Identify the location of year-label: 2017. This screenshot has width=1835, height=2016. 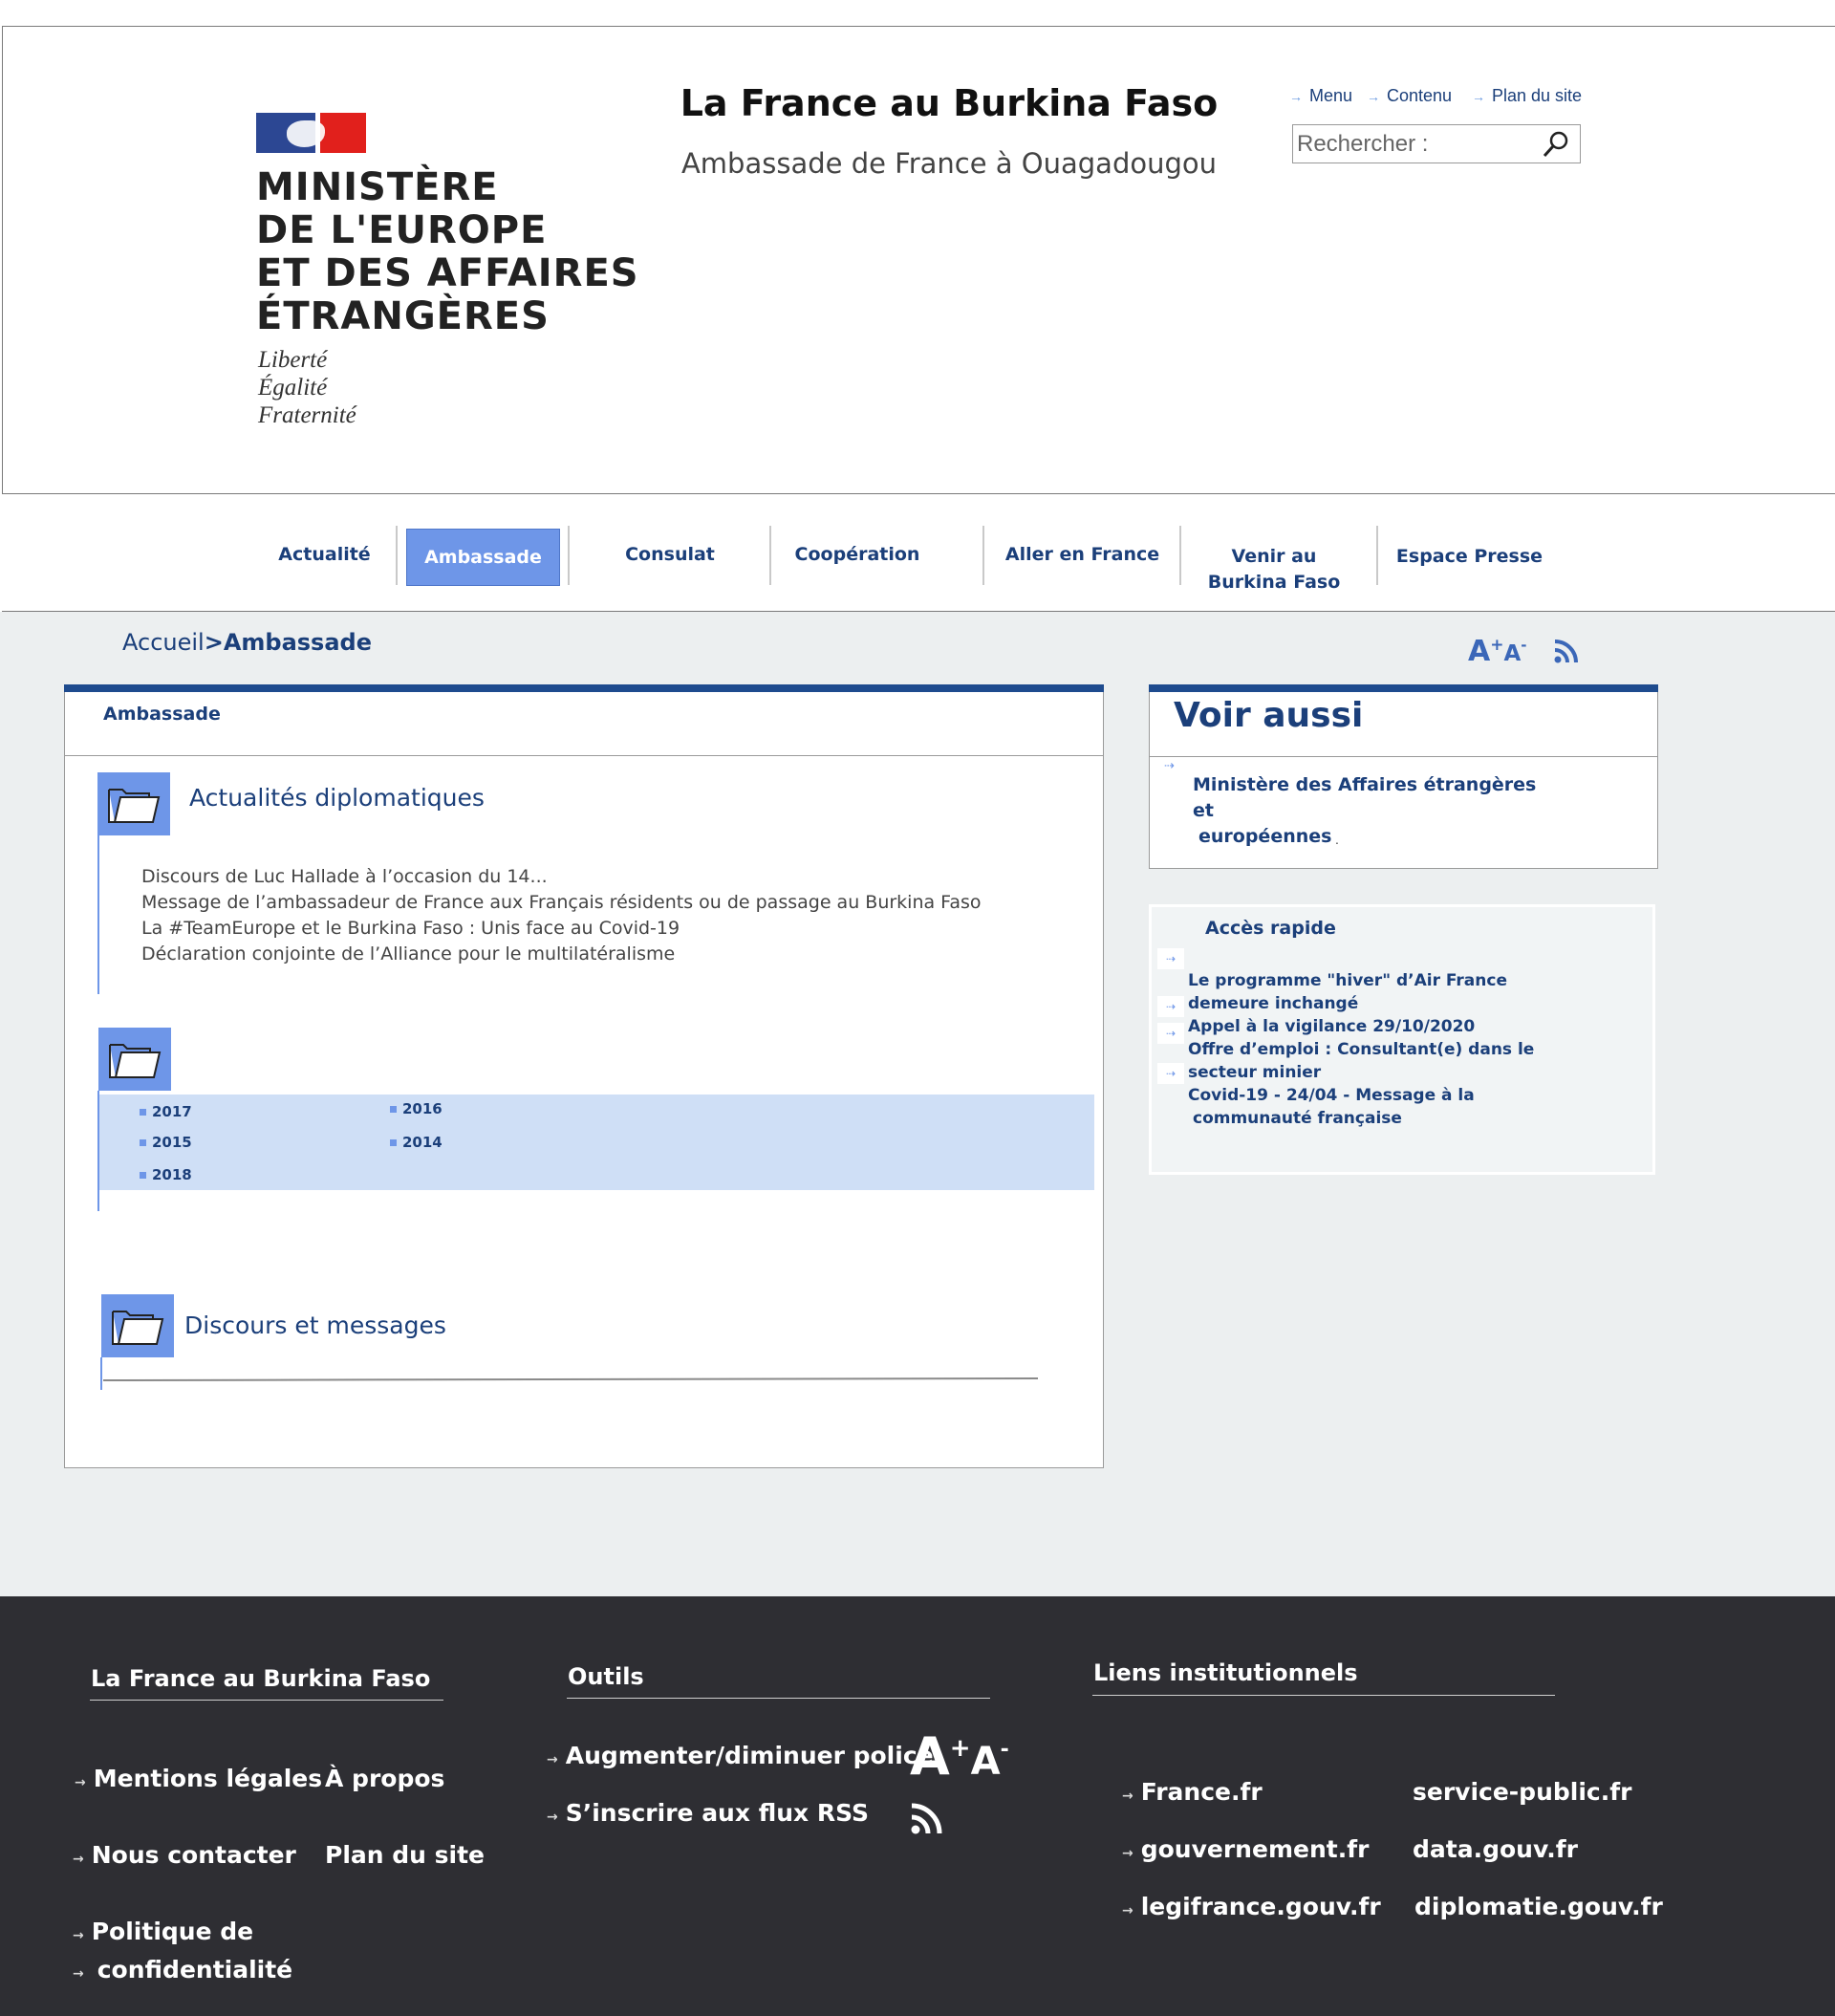
(172, 1111).